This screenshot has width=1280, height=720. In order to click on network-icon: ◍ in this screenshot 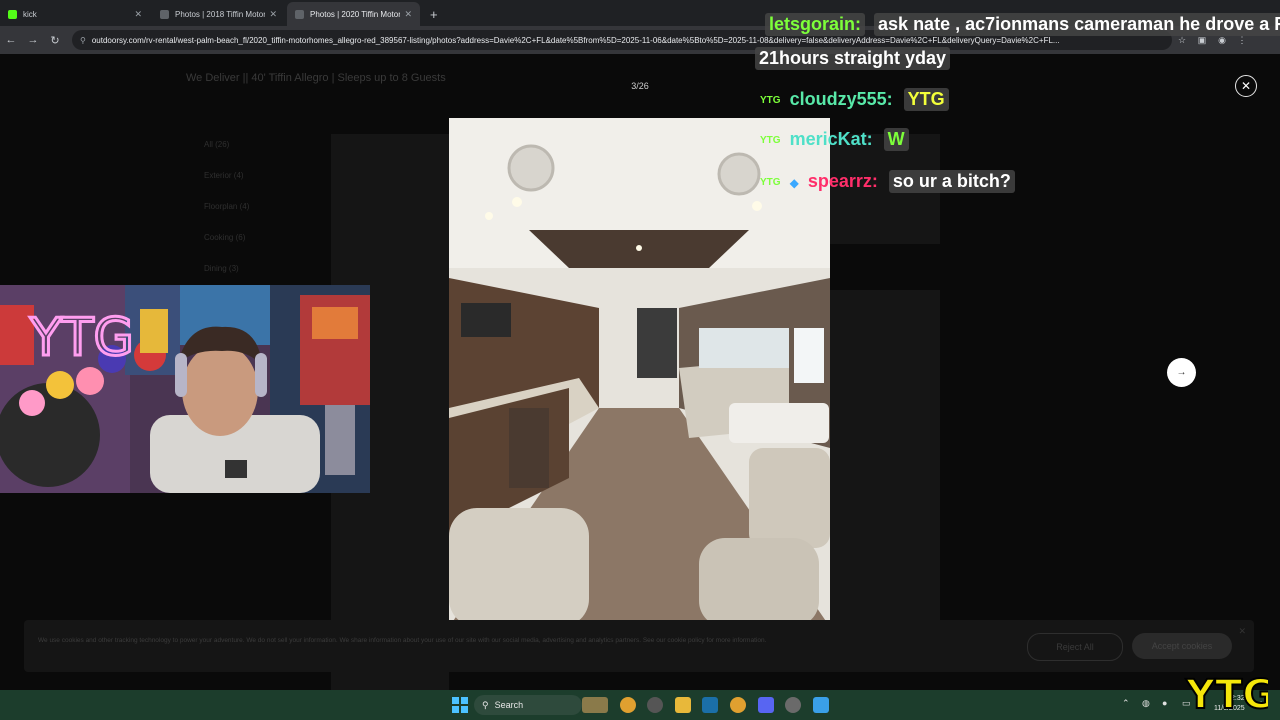, I will do `click(1146, 703)`.